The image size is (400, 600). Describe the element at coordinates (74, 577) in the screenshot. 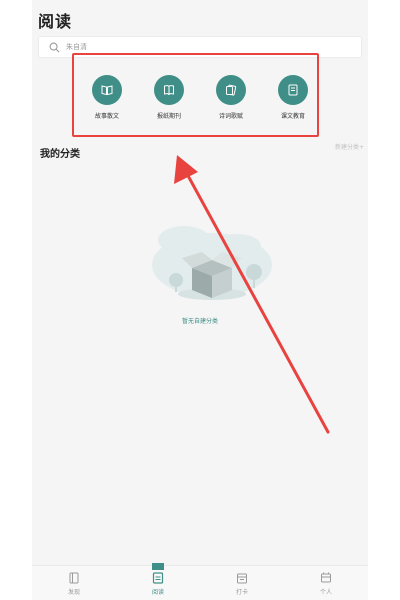

I see `discover-book-icon` at that location.